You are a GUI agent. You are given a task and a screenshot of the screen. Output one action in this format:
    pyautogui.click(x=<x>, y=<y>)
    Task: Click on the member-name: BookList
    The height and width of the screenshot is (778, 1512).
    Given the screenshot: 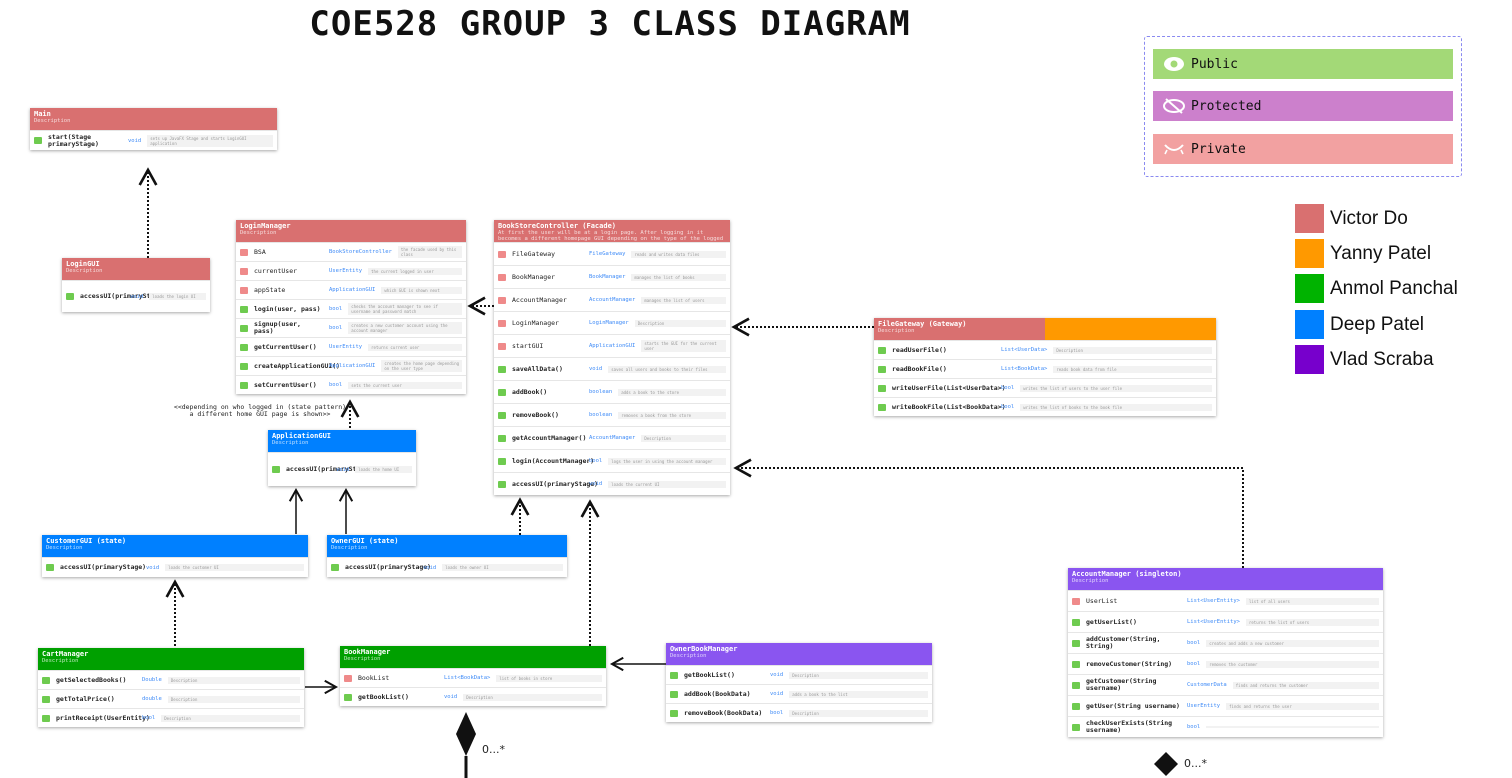 What is the action you would take?
    pyautogui.click(x=374, y=677)
    